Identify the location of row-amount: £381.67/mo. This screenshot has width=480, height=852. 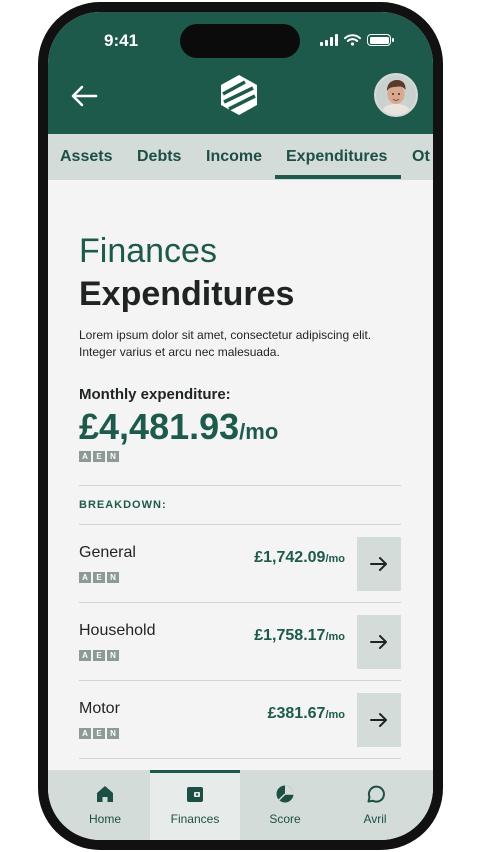
(306, 714).